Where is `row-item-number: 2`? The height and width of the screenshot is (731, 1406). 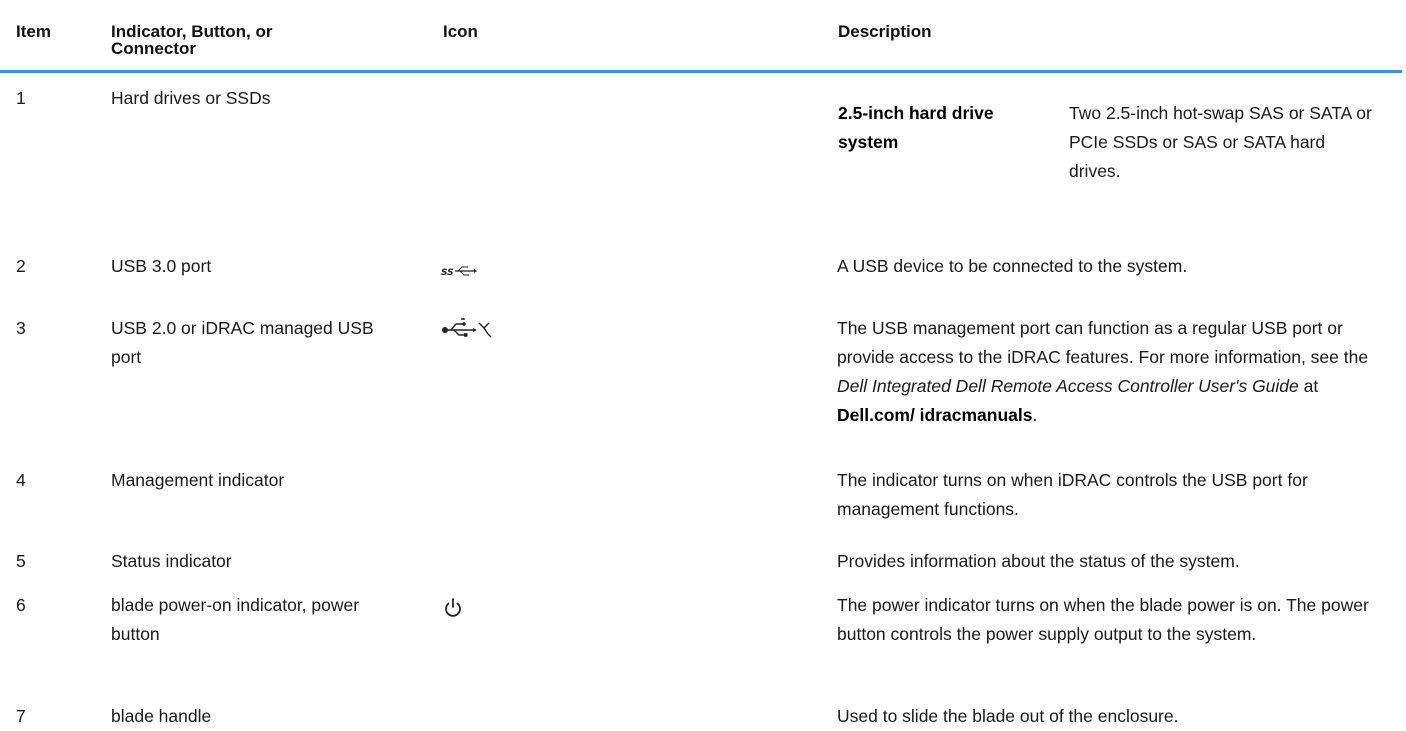 row-item-number: 2 is located at coordinates (21, 266).